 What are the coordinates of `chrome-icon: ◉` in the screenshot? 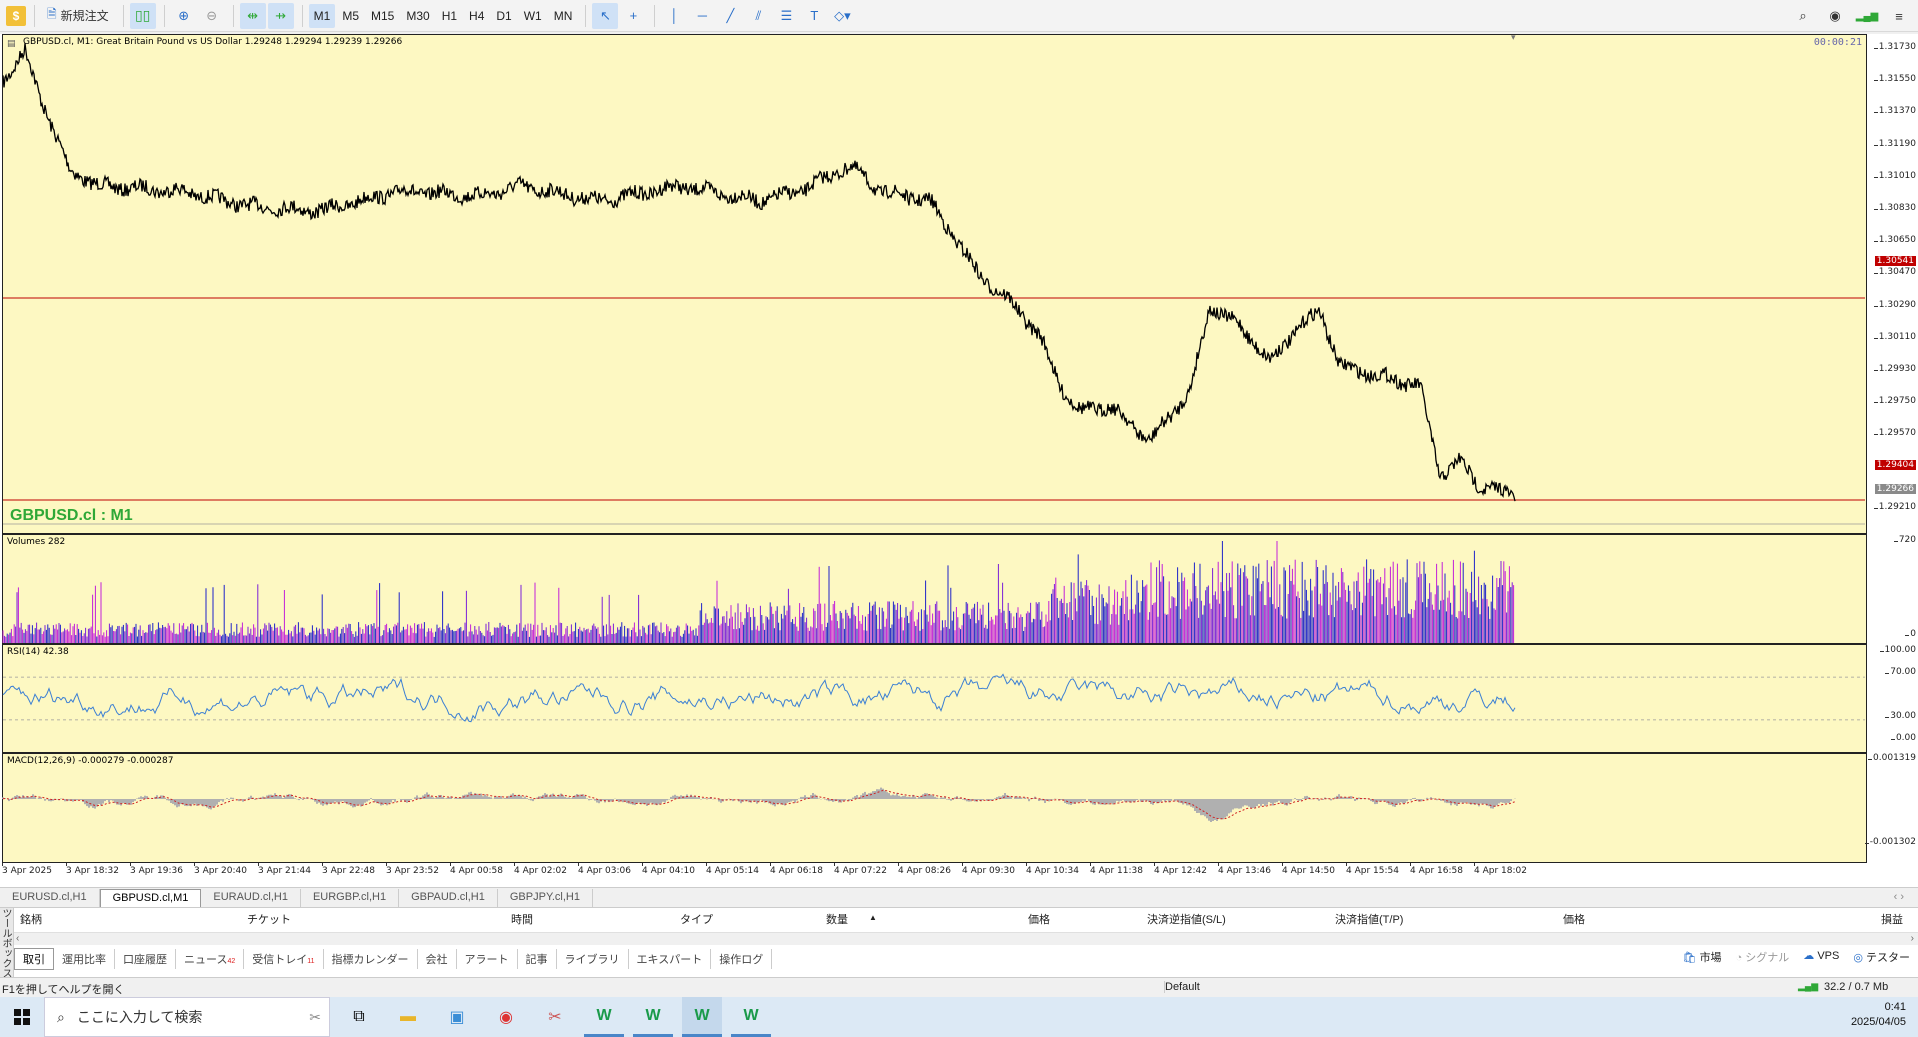 It's located at (506, 1017).